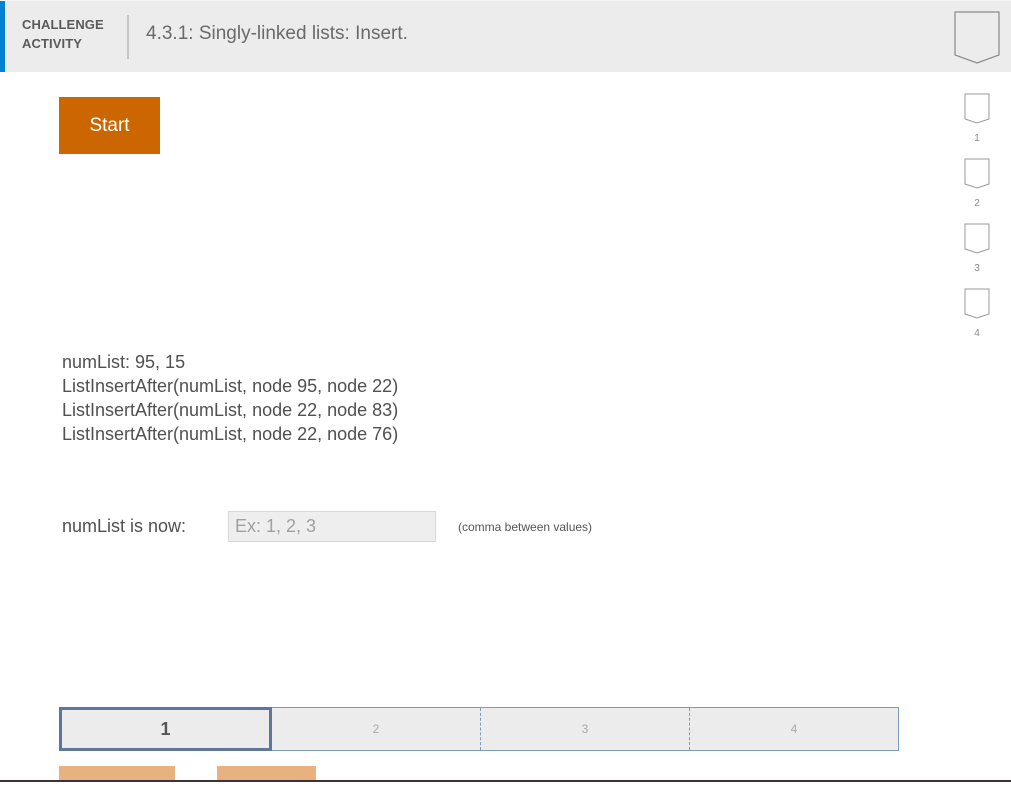 This screenshot has height=786, width=1011. I want to click on accent-bar, so click(2, 36).